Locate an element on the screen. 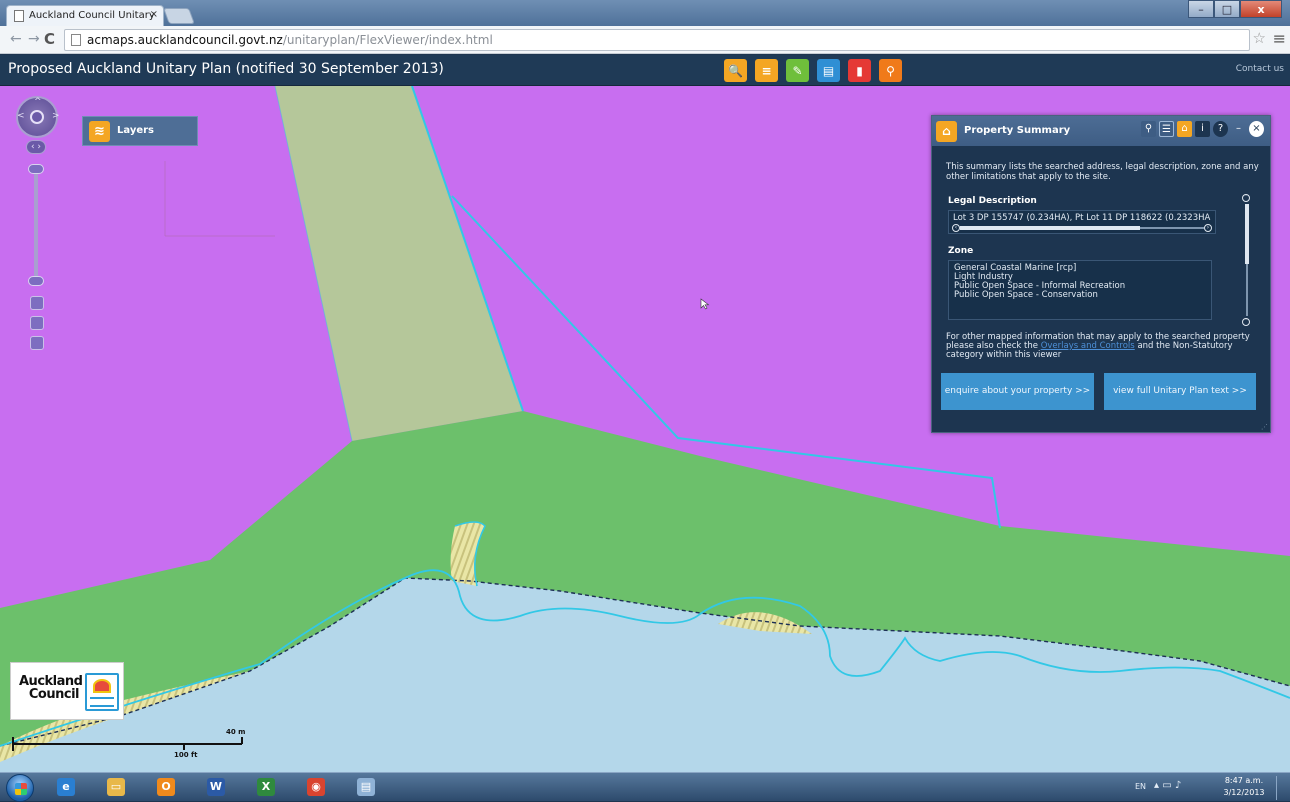 The height and width of the screenshot is (802, 1290). layers-tool-icon: ≡ is located at coordinates (766, 70).